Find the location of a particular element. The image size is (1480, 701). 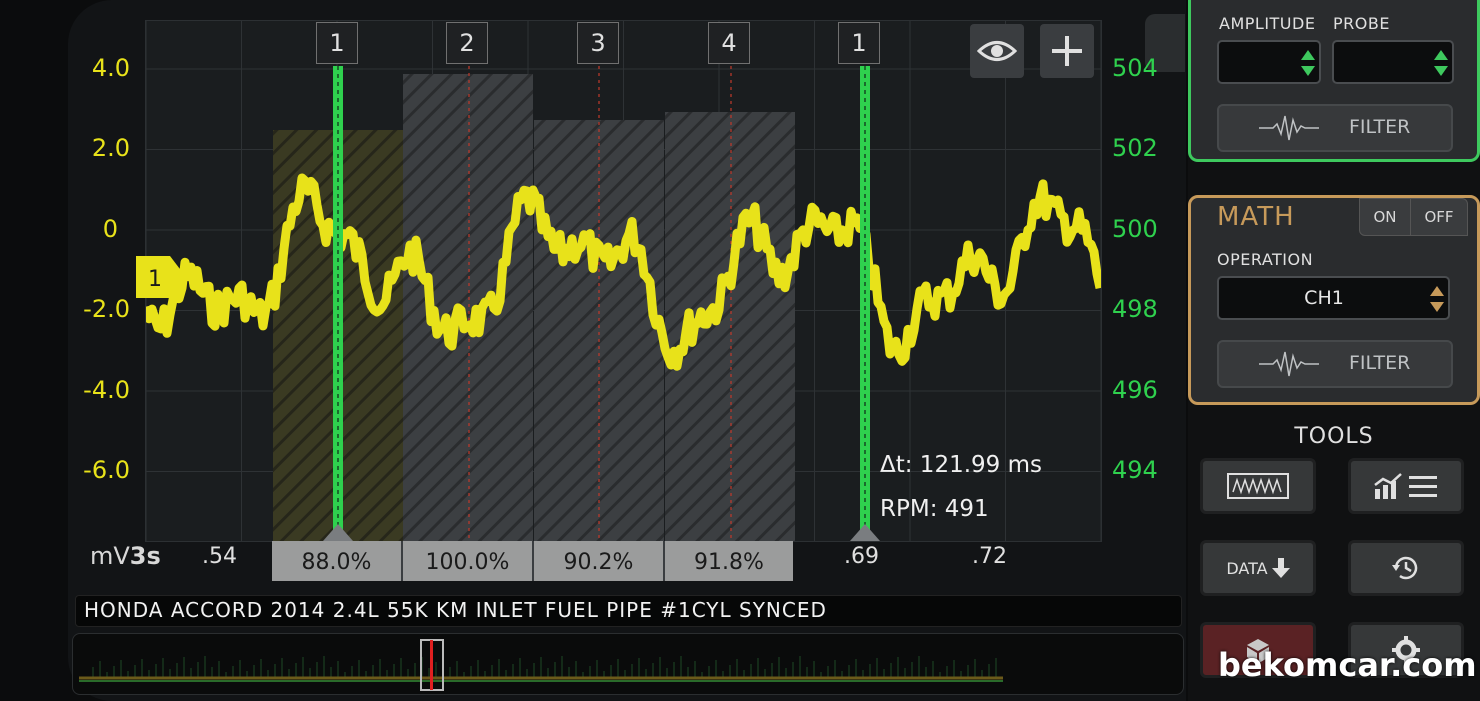

cylinder-3-bar is located at coordinates (599, 330).